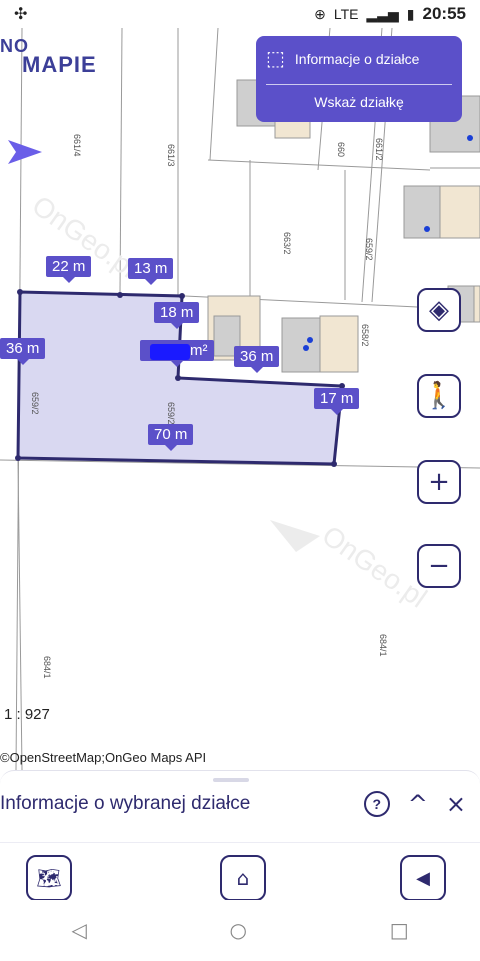 This screenshot has height=961, width=480. I want to click on show-parcel-button: Wskaż działkę, so click(359, 102).